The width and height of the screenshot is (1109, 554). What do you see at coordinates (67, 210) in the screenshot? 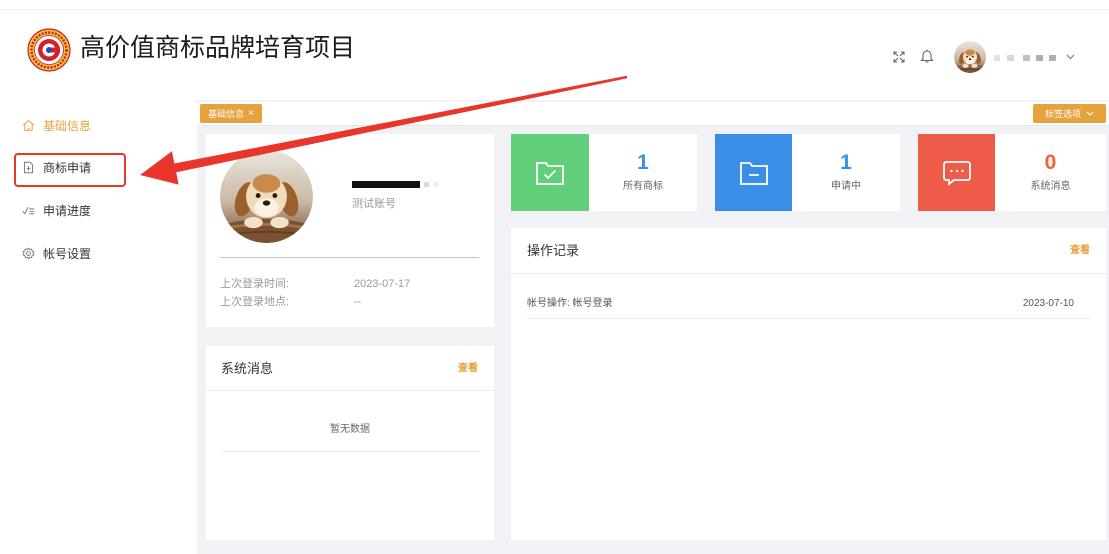
I see `sidebar-item-label: 申请进度` at bounding box center [67, 210].